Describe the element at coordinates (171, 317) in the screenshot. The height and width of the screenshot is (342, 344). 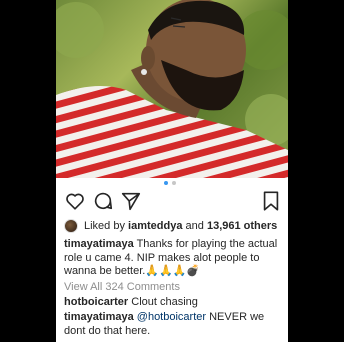
I see `comment-mention-link: @hotboicarter` at that location.